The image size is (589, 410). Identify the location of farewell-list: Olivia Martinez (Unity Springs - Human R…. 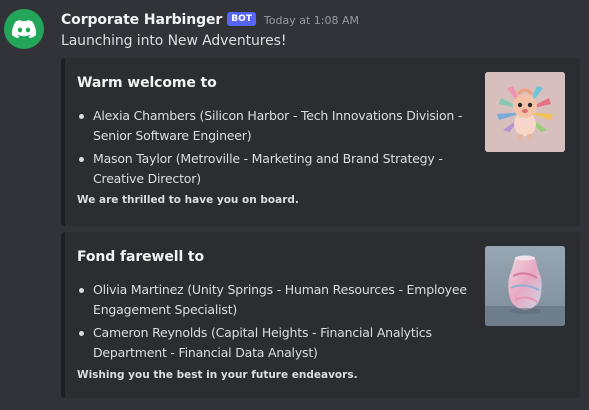
(274, 323).